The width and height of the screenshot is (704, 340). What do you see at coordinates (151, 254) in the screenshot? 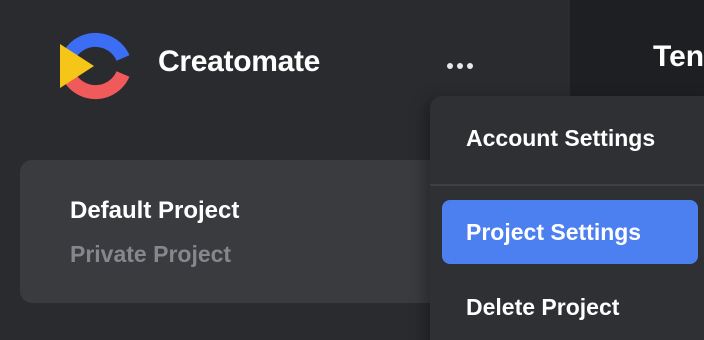
I see `project-visibility: Private Project` at bounding box center [151, 254].